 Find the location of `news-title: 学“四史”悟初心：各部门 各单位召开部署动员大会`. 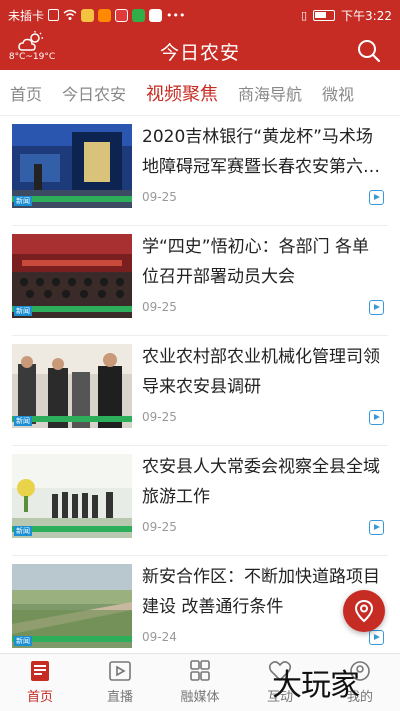

news-title: 学“四史”悟初心：各部门 各单位召开部署动员大会 is located at coordinates (256, 262).